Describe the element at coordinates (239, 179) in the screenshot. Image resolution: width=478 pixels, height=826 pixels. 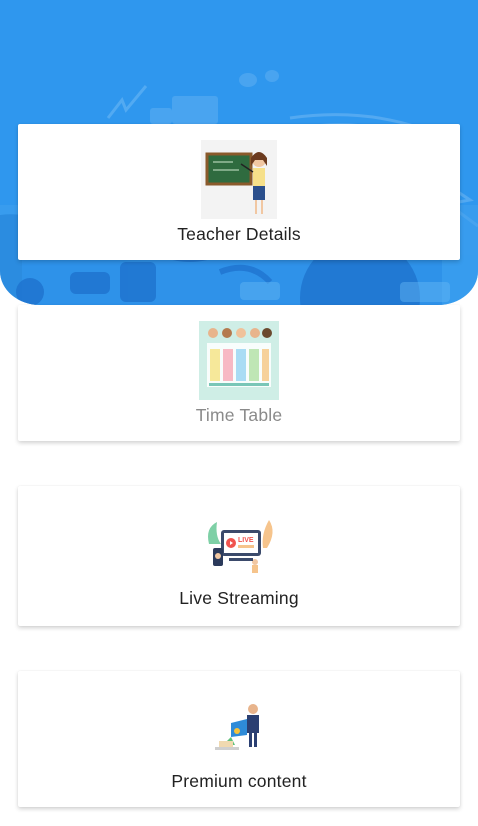
I see `teacher-illustration-icon` at that location.